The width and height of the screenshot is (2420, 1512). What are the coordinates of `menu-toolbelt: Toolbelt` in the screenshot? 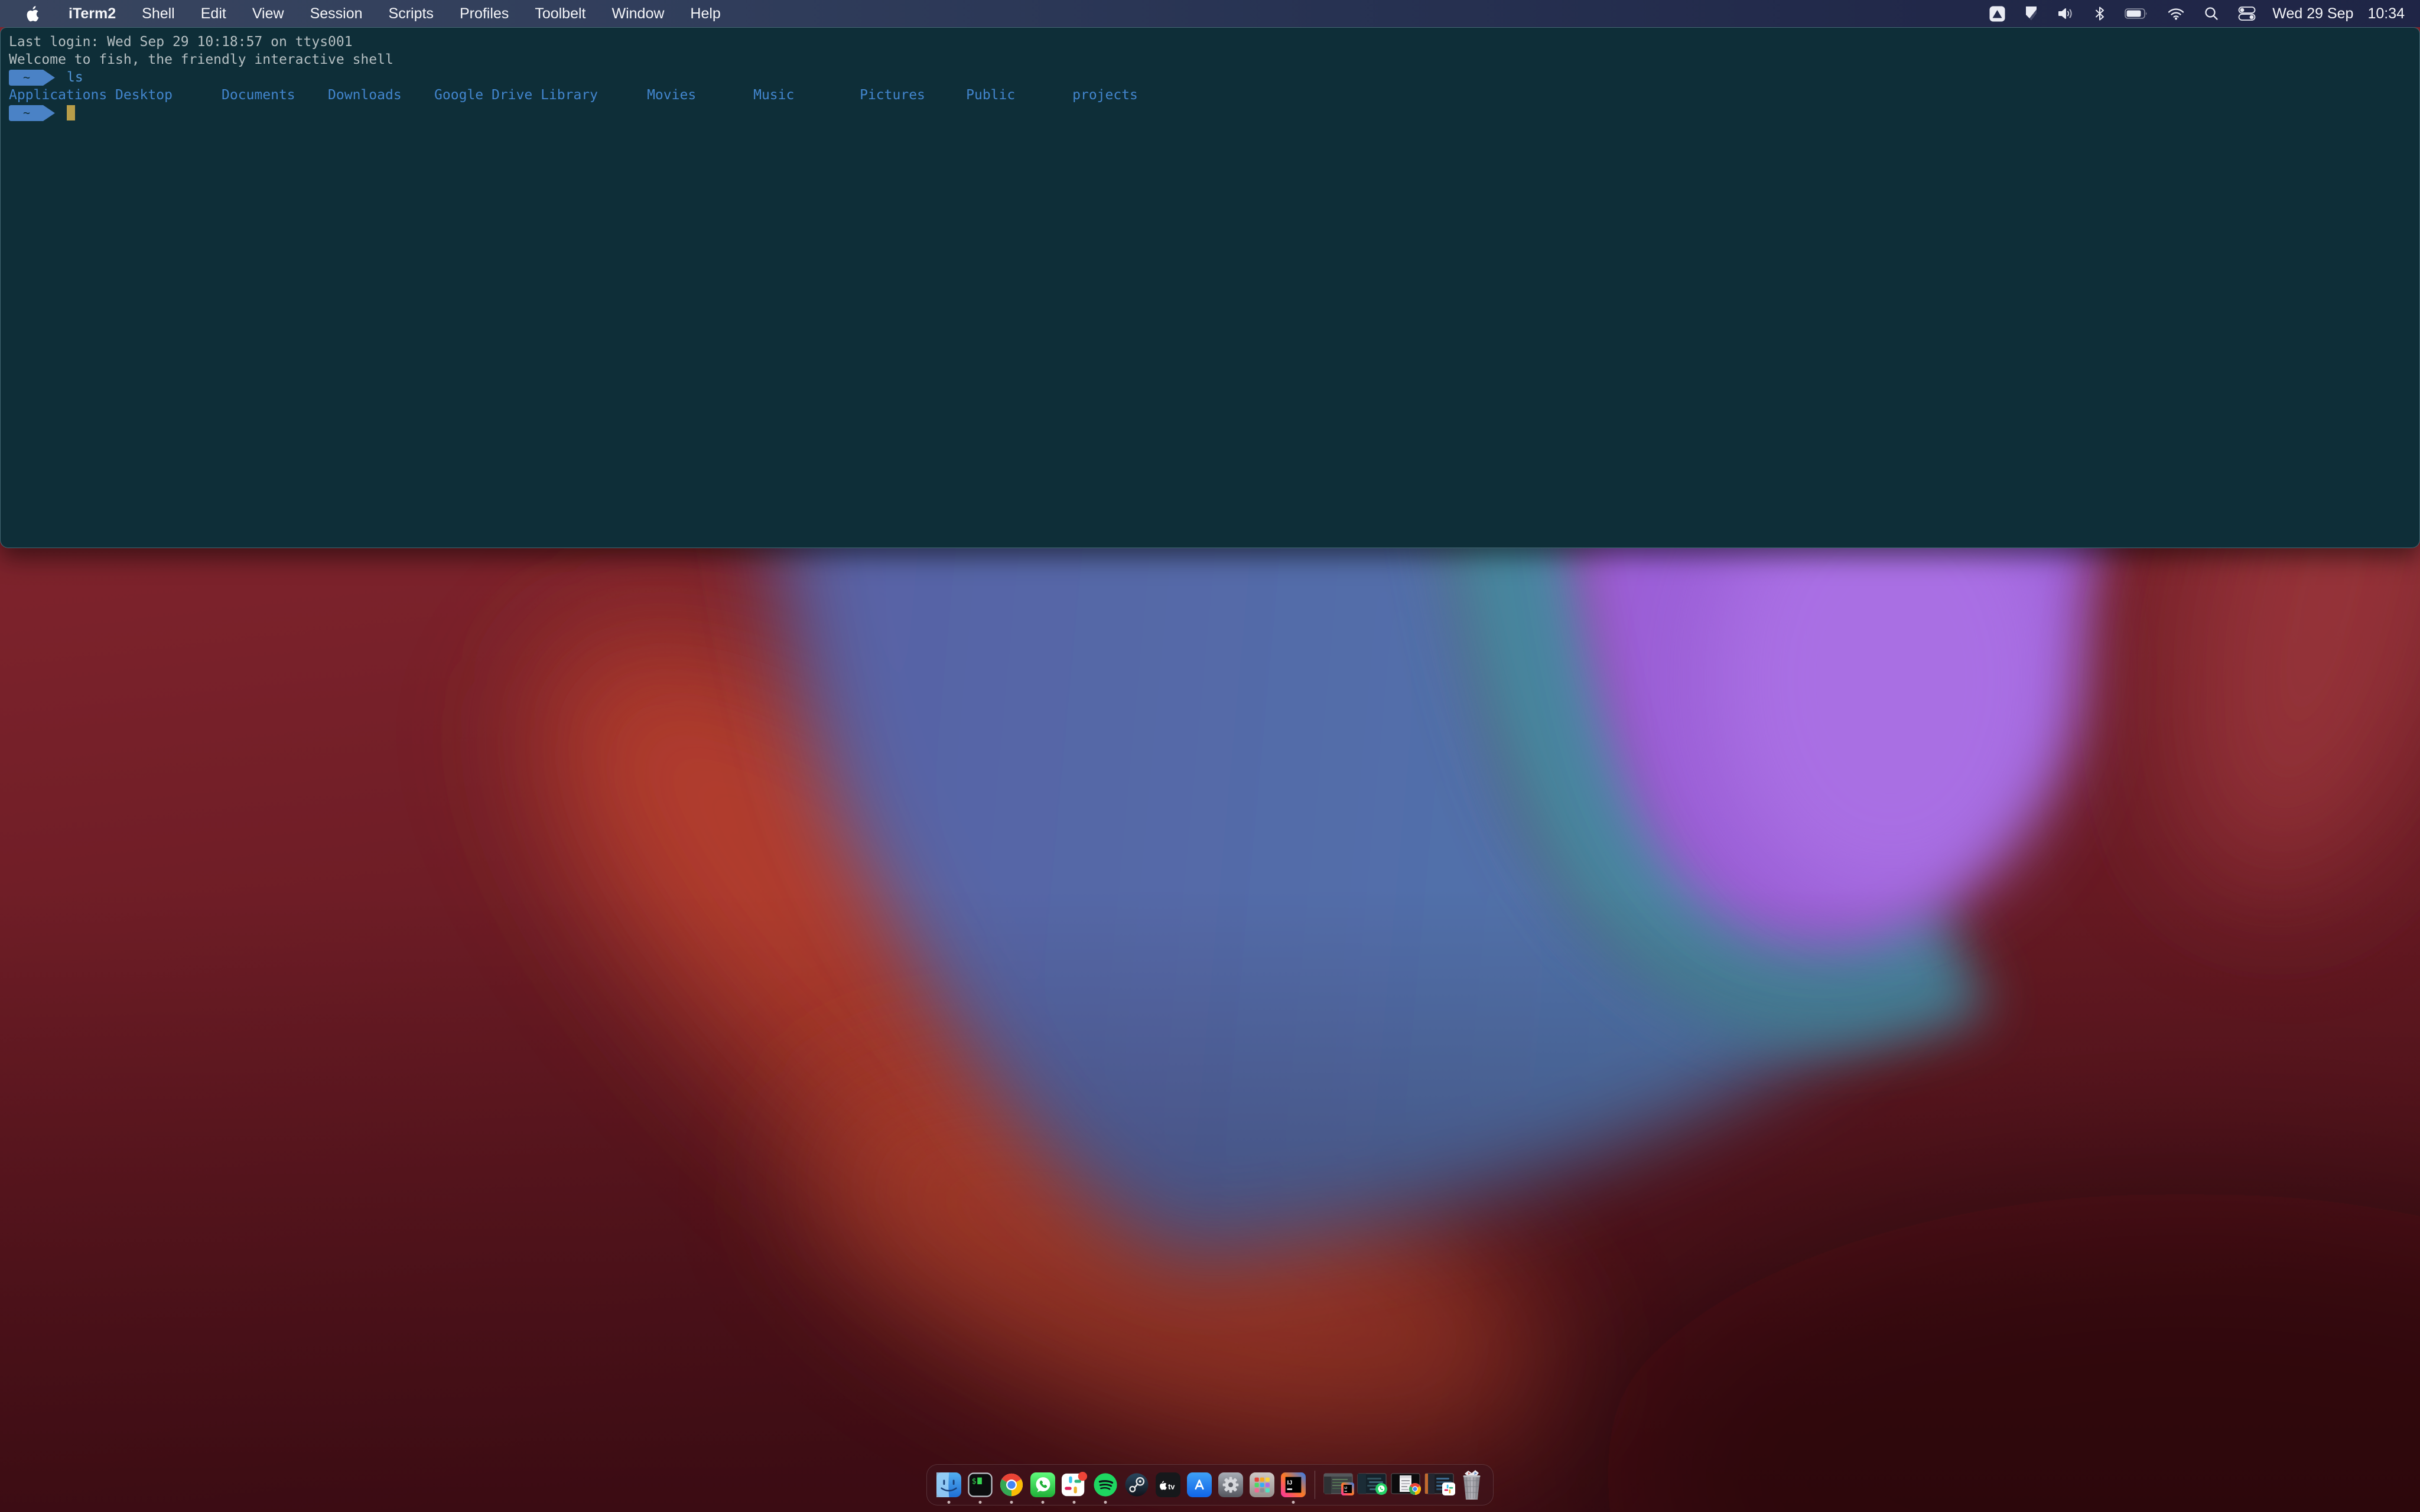 It's located at (560, 13).